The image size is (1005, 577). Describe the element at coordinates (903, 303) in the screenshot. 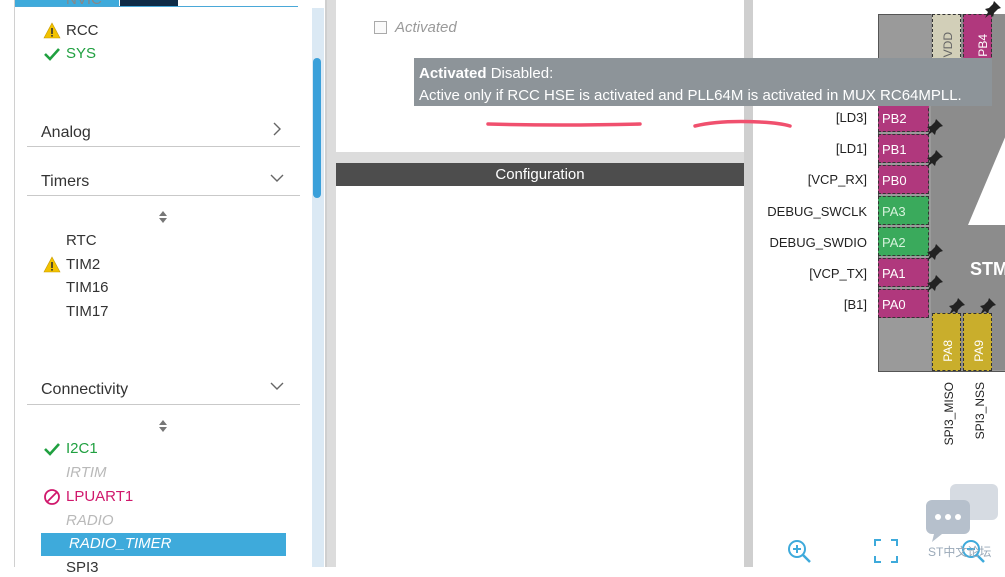

I see `pin-pa0: PA0` at that location.